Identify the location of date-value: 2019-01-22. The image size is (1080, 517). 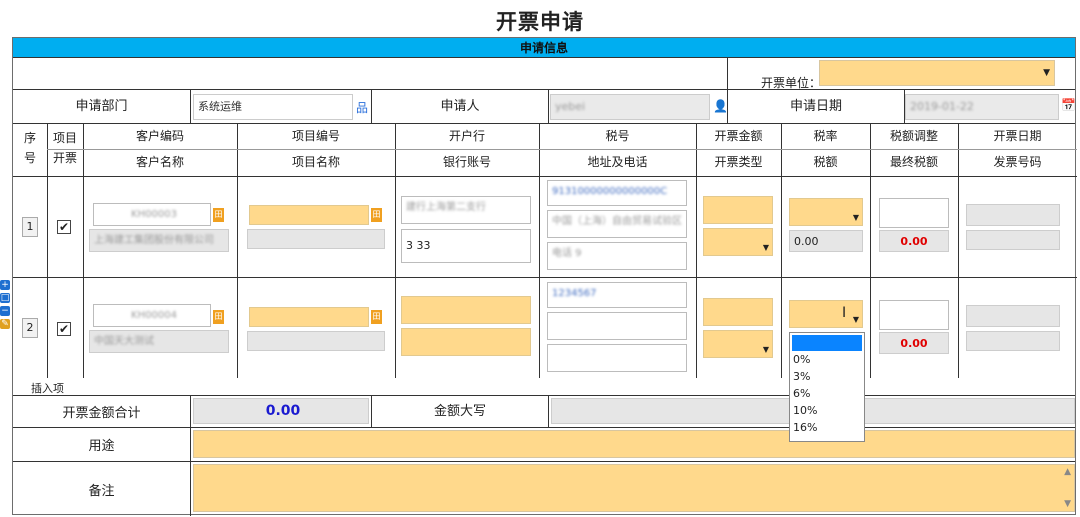
(942, 106).